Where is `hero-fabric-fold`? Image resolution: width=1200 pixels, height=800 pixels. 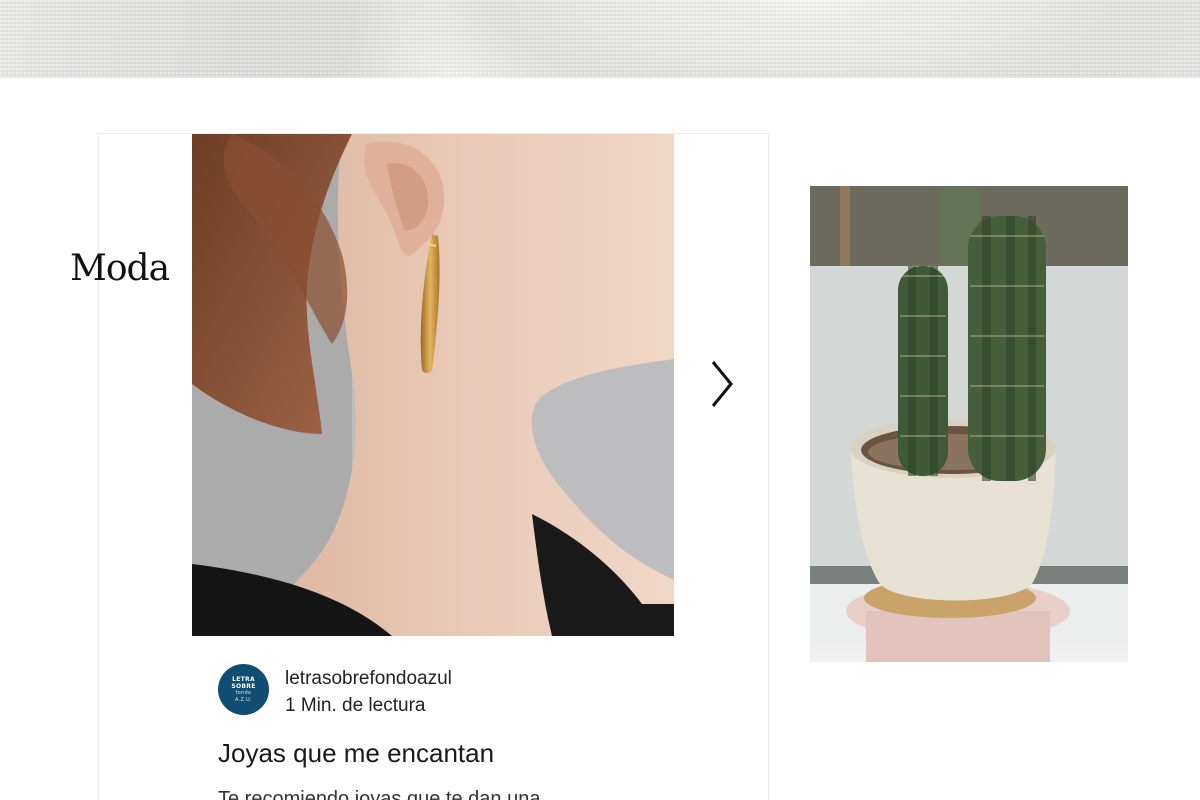 hero-fabric-fold is located at coordinates (800, 39).